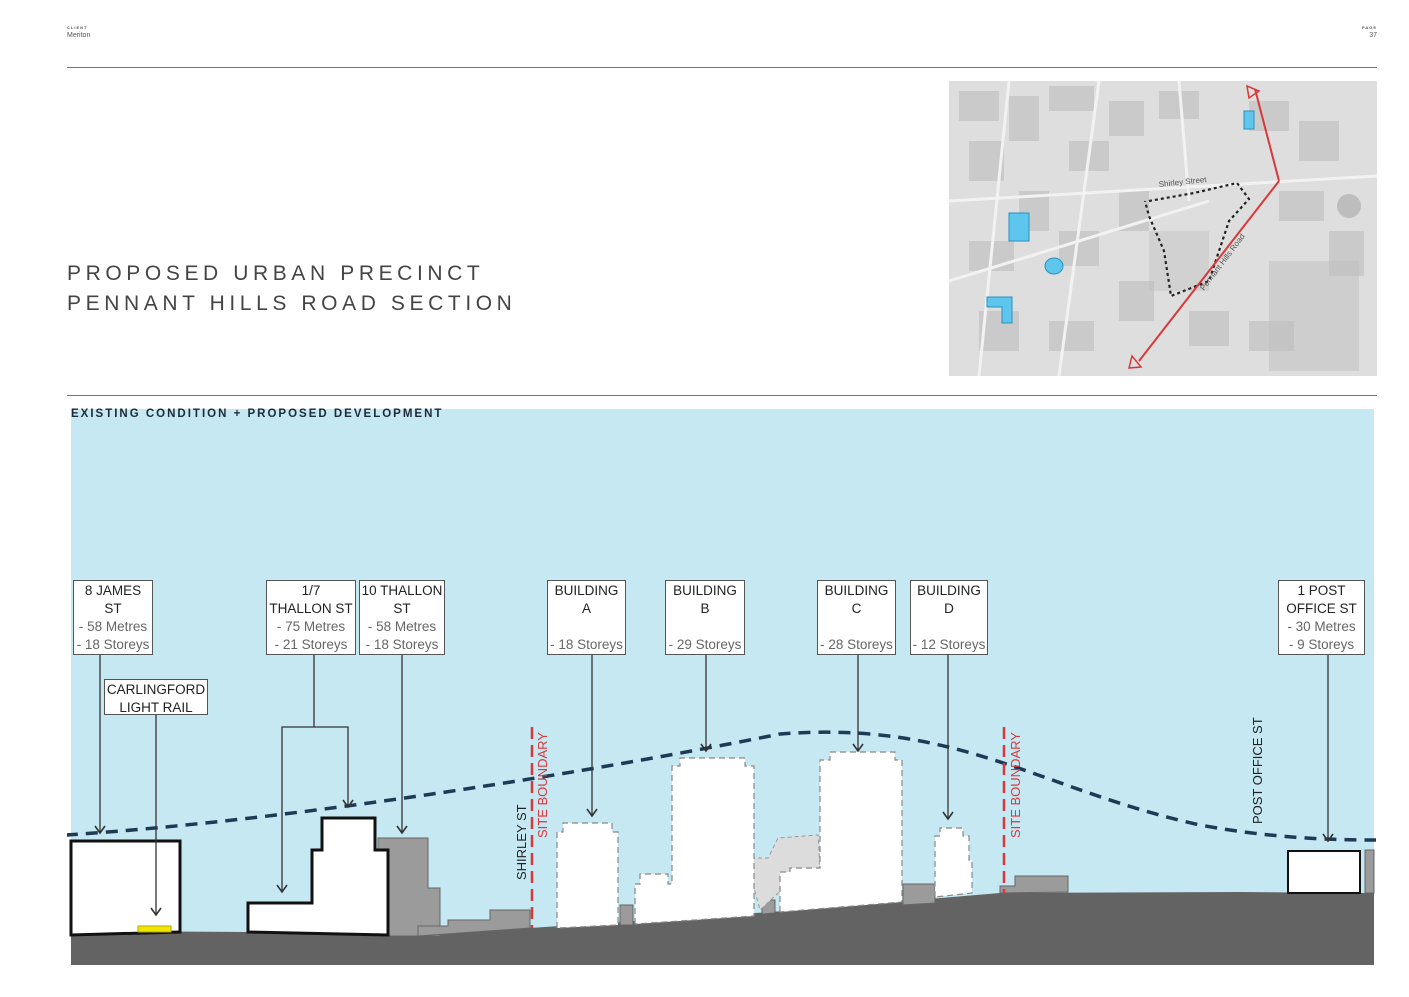 The image size is (1409, 997). Describe the element at coordinates (705, 644) in the screenshot. I see `label-storeys: - 29 Storeys` at that location.